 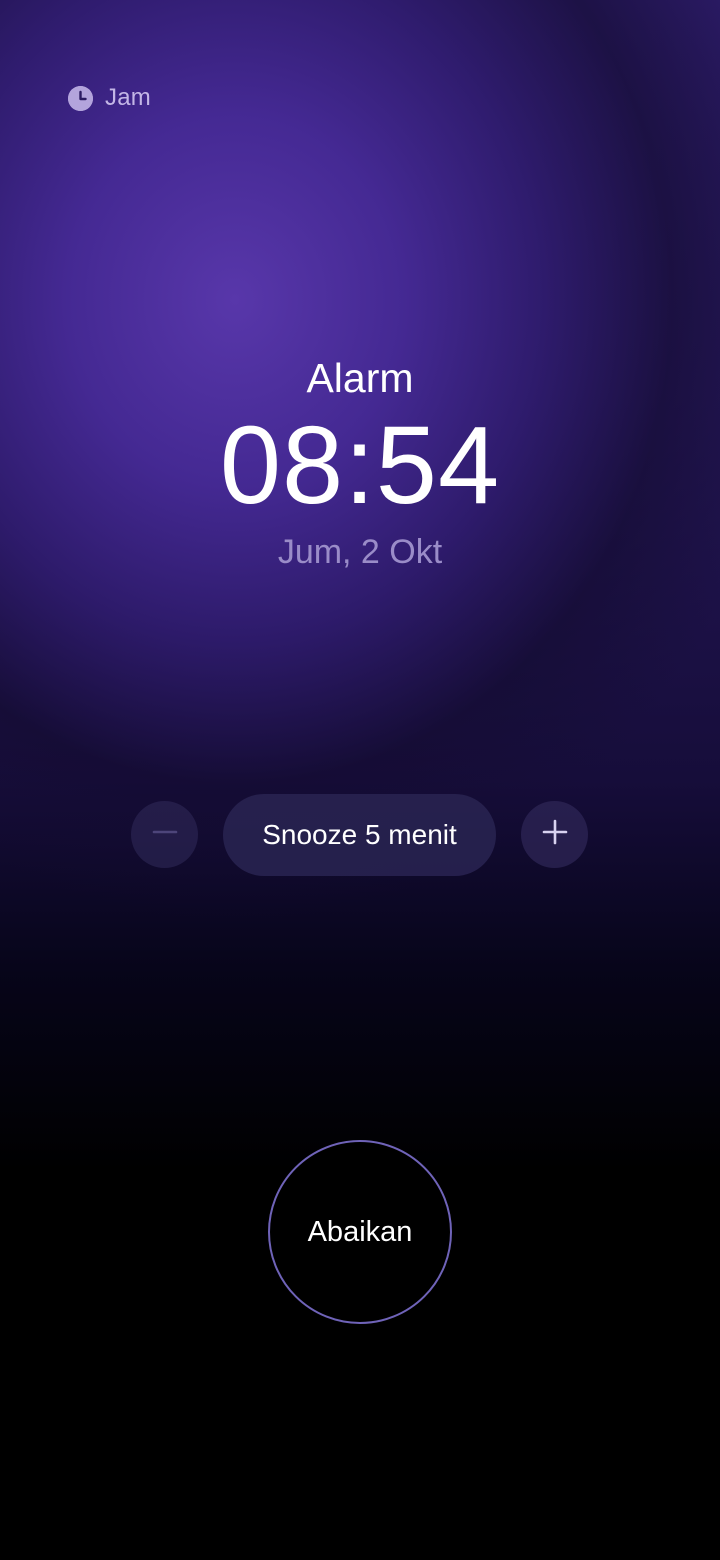 I want to click on snooze-label: Snooze 5 menit, so click(x=359, y=834).